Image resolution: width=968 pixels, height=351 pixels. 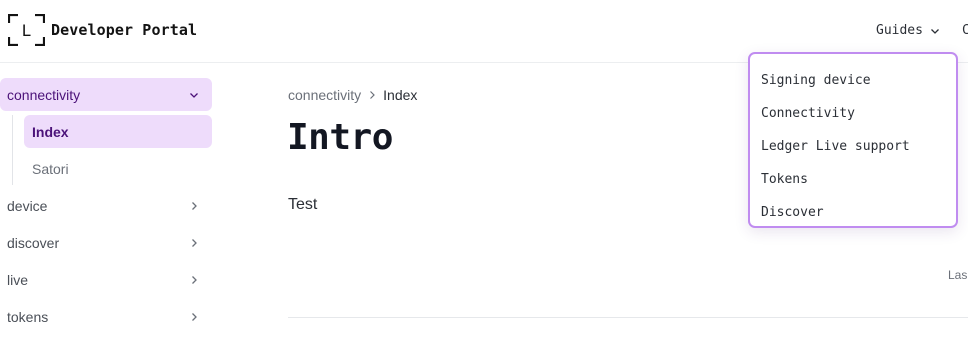 I want to click on breadcrumb: connectivity Index, so click(x=352, y=95).